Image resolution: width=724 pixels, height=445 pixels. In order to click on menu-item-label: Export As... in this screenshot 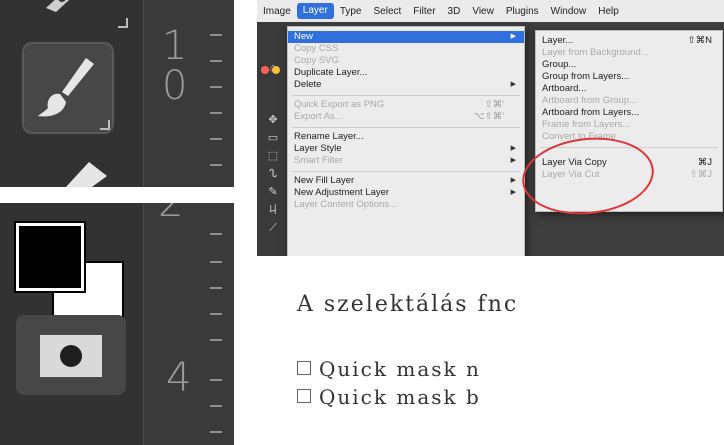, I will do `click(318, 116)`.